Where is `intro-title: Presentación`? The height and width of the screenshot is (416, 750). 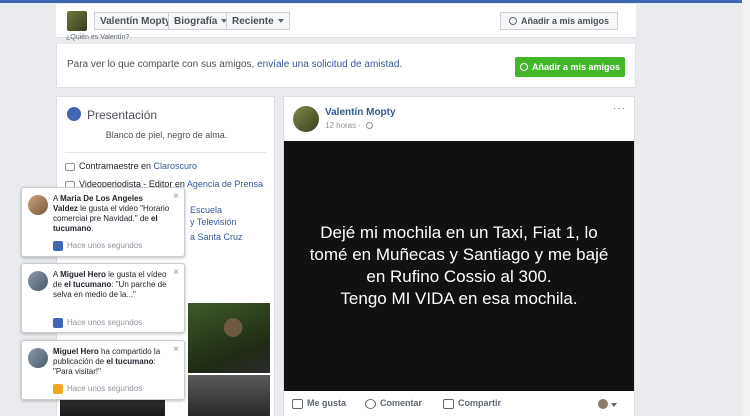 intro-title: Presentación is located at coordinates (122, 115).